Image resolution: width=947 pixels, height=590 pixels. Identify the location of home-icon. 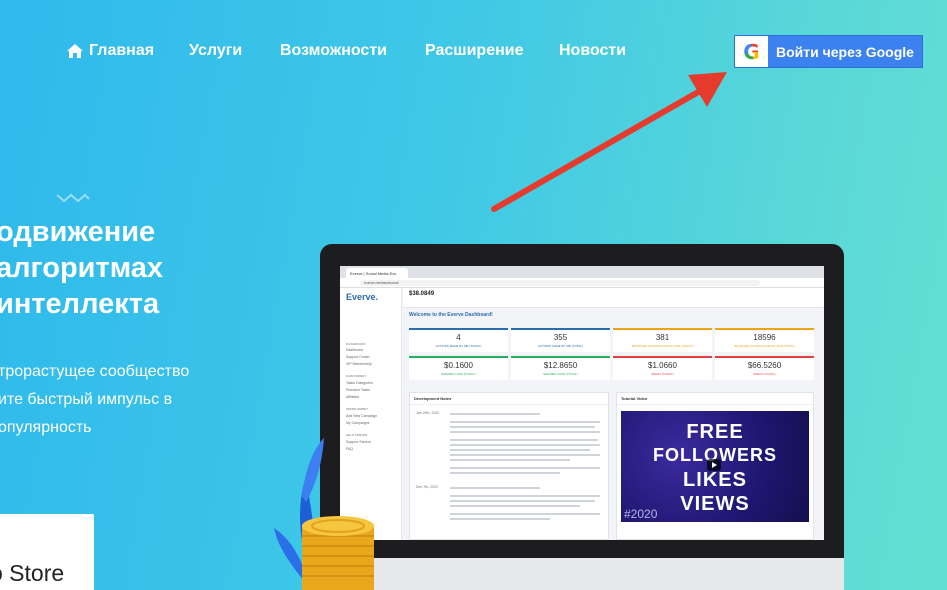
(75, 51).